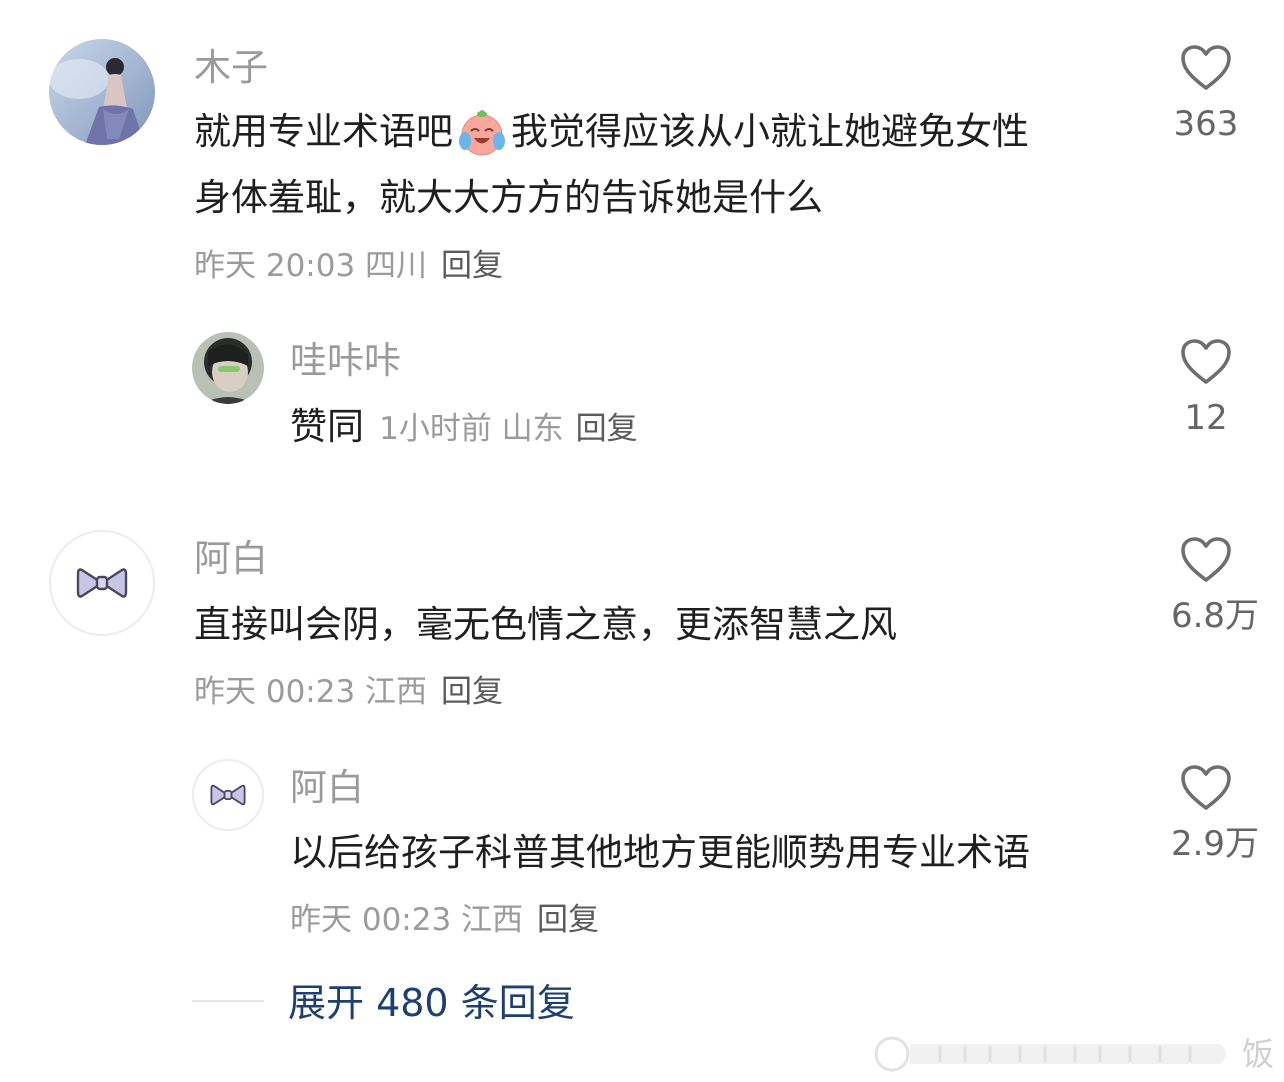 The width and height of the screenshot is (1284, 1082). Describe the element at coordinates (664, 165) in the screenshot. I see `comment-content: 就用专业术语吧 我觉得应该从小就让她避免女性 身体羞耻，就大大方方的告诉她是什么` at that location.